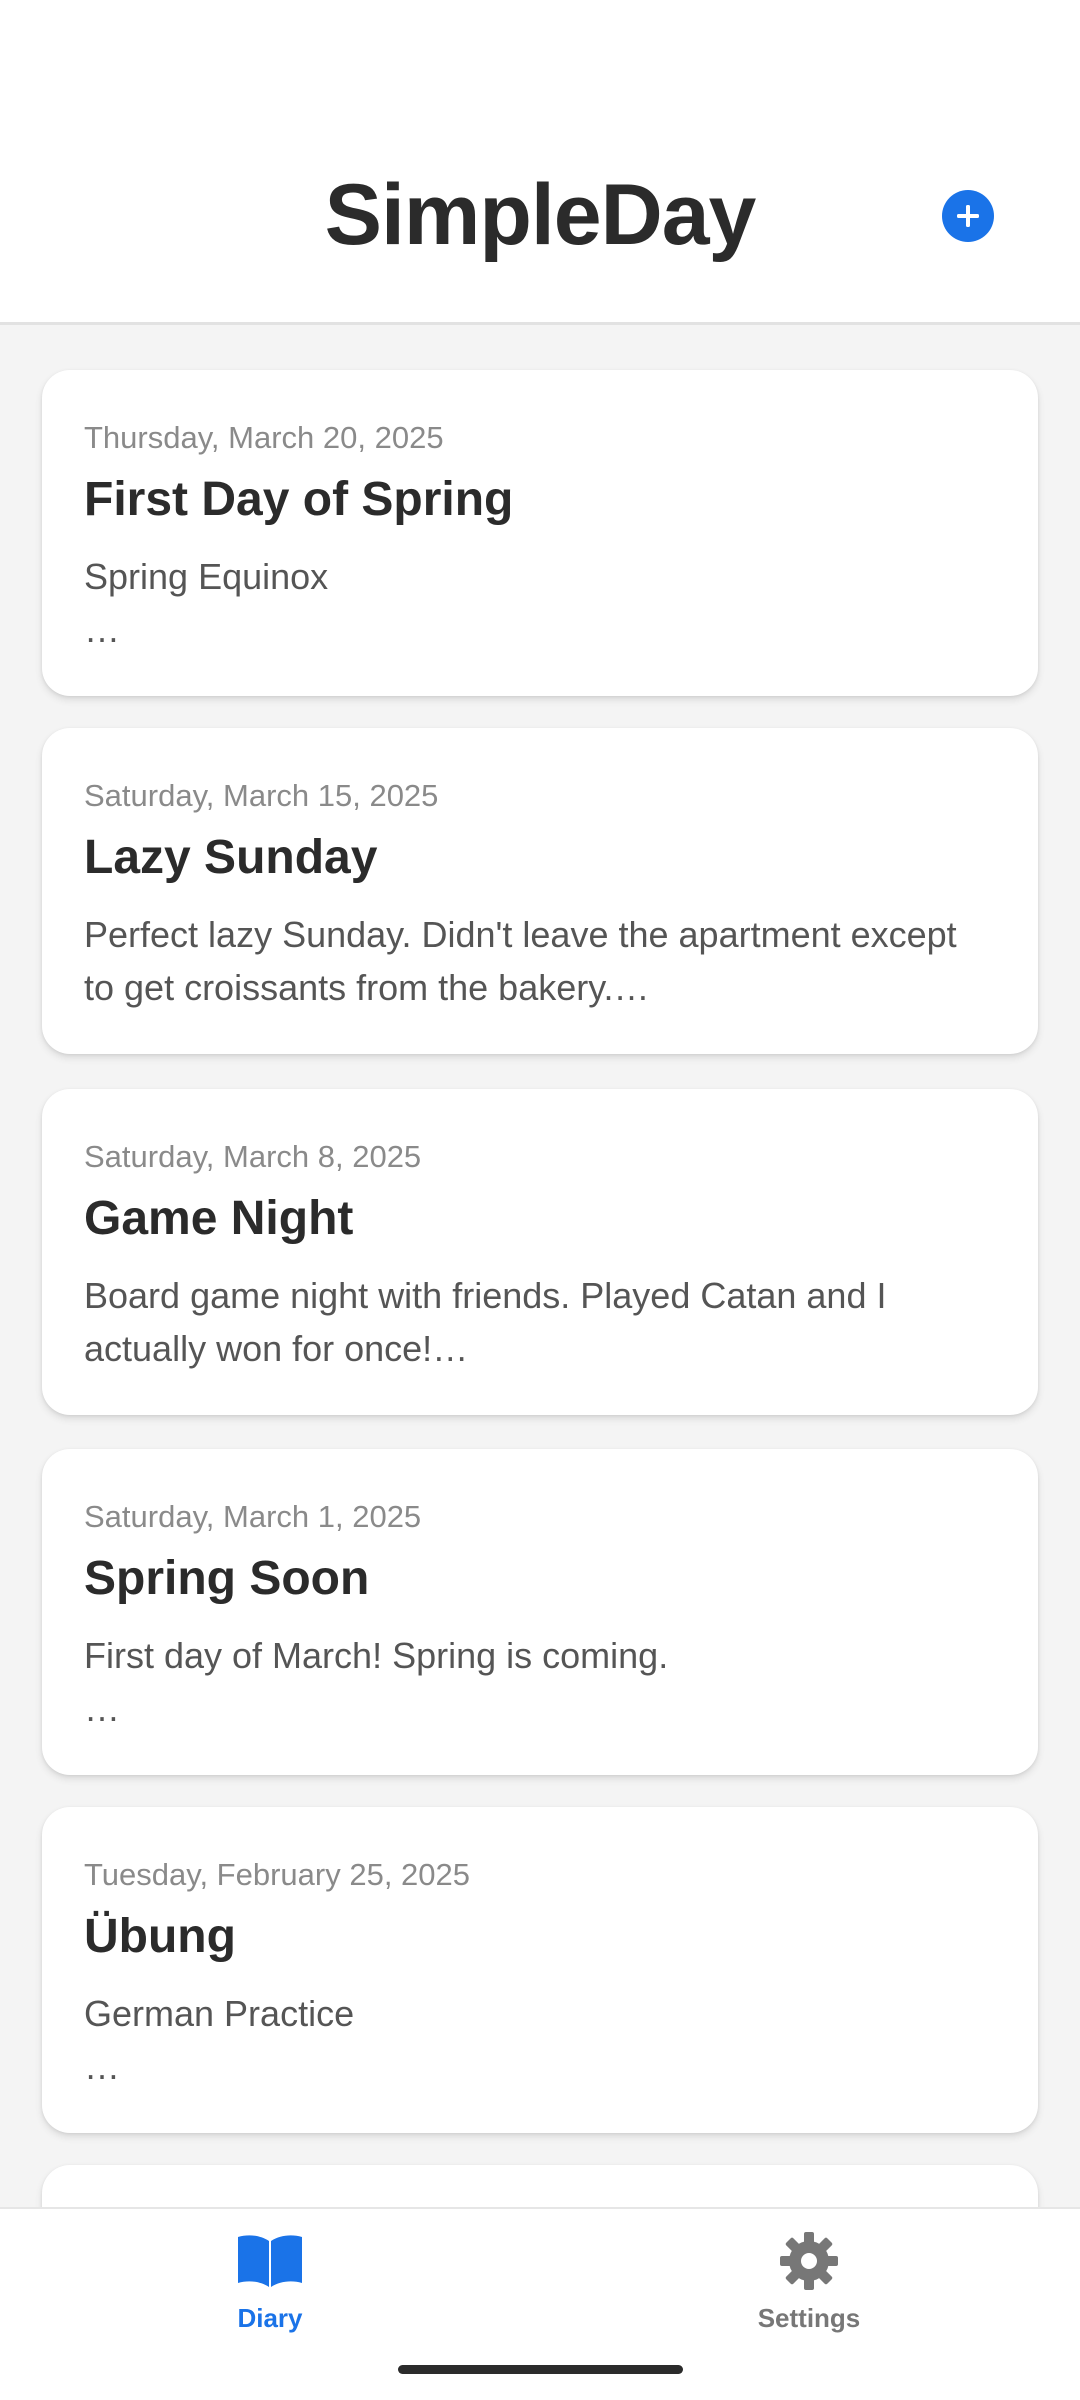 The width and height of the screenshot is (1080, 2400). I want to click on plus-circle-icon, so click(968, 216).